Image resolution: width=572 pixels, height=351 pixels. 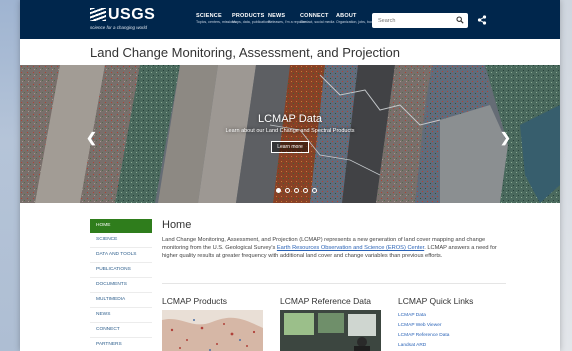 What do you see at coordinates (415, 20) in the screenshot?
I see `search-input` at bounding box center [415, 20].